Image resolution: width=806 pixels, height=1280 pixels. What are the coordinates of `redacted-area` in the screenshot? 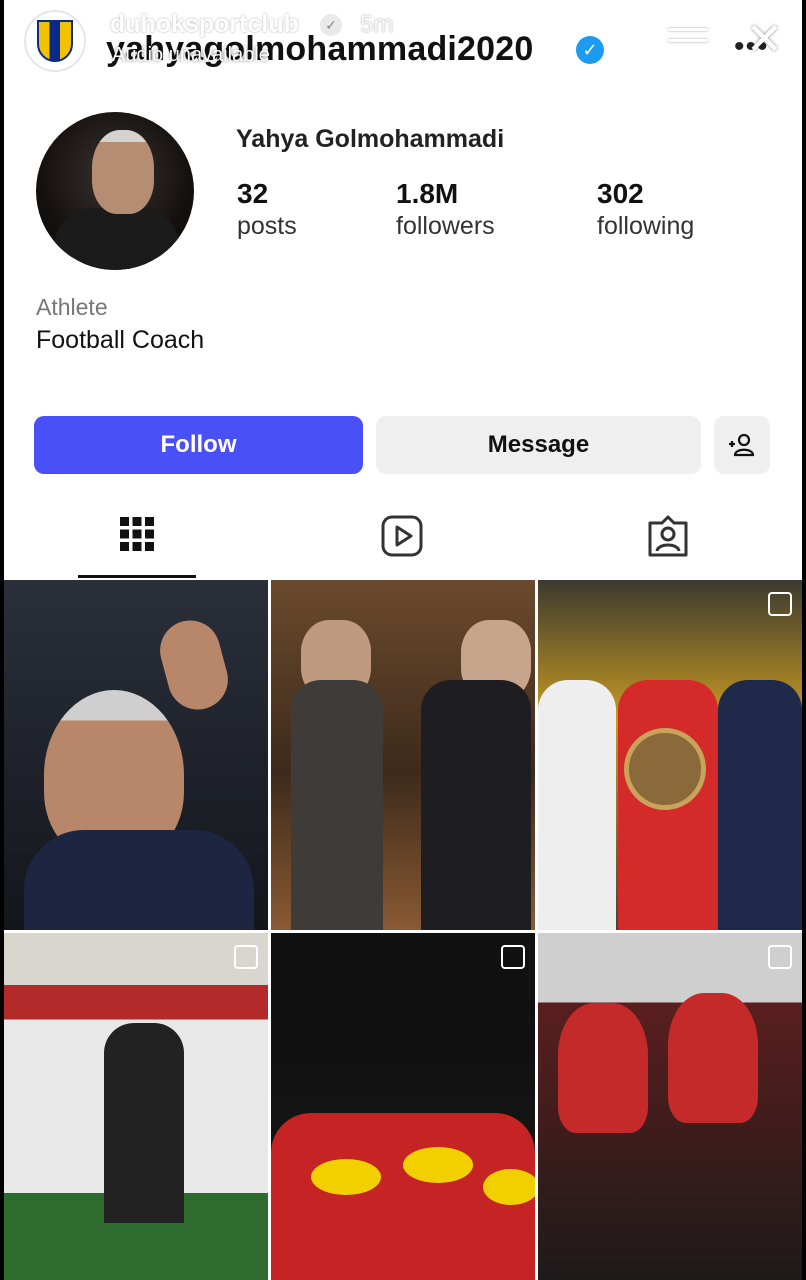 It's located at (215, 375).